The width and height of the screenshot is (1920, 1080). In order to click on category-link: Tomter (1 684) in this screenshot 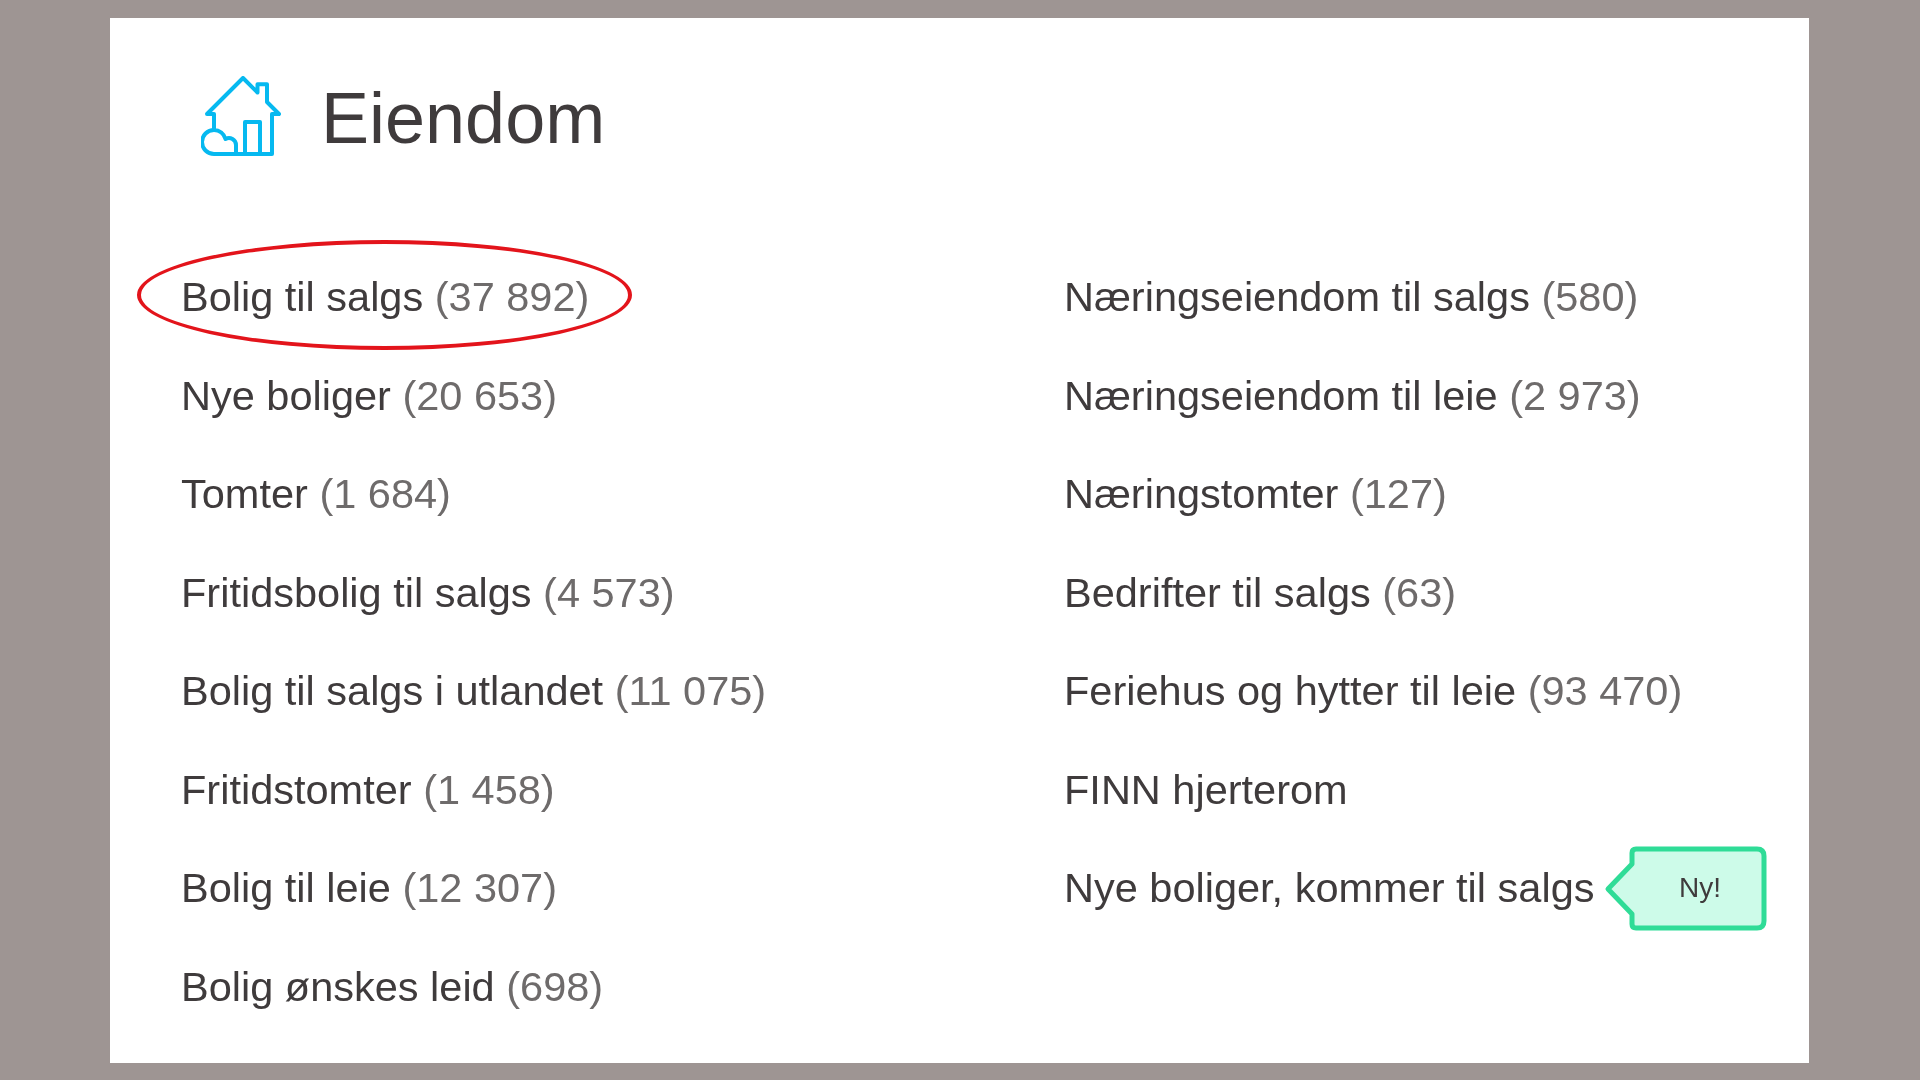, I will do `click(316, 494)`.